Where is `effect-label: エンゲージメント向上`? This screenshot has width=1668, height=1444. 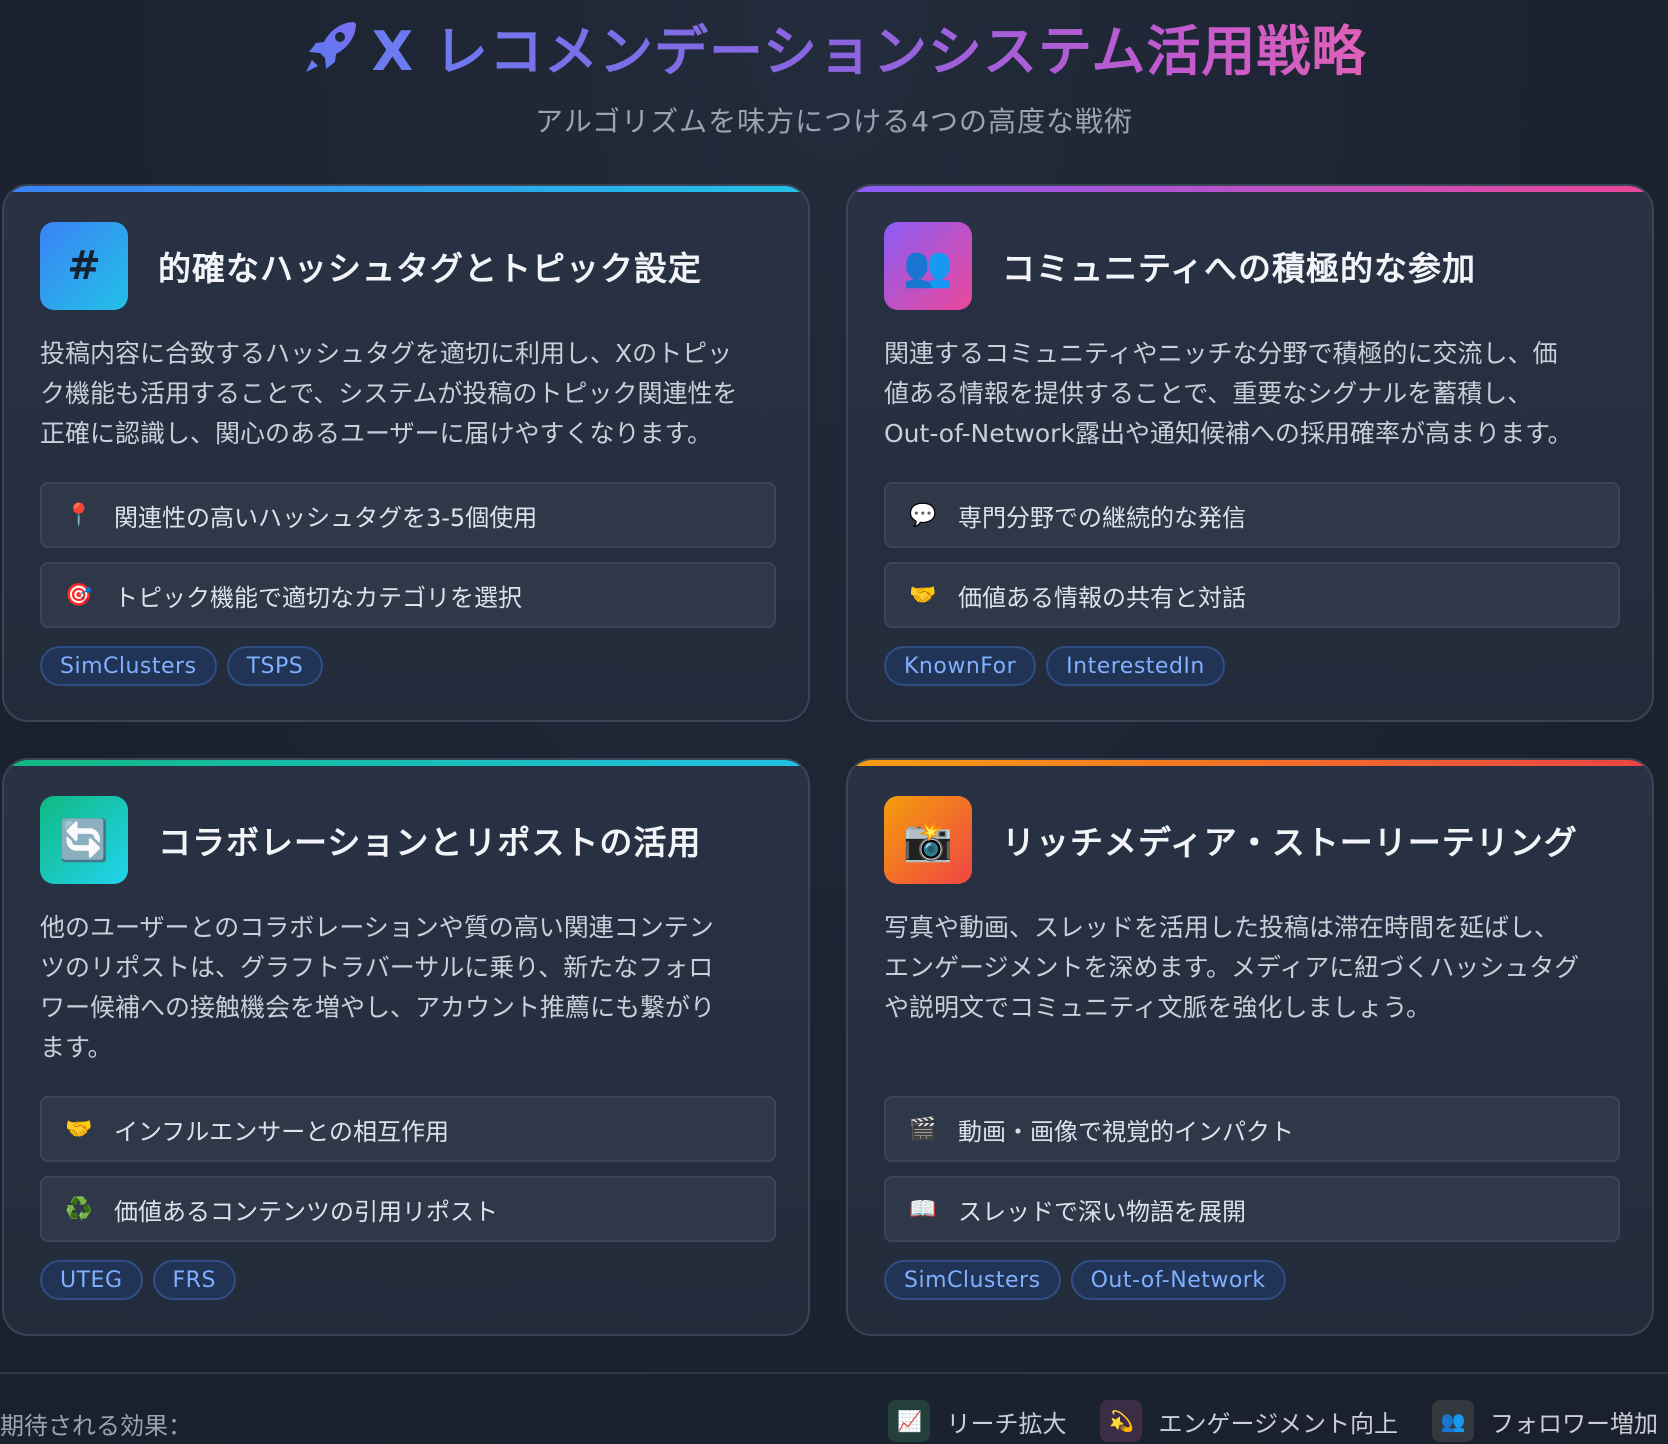
effect-label: エンゲージメント向上 is located at coordinates (1278, 1423).